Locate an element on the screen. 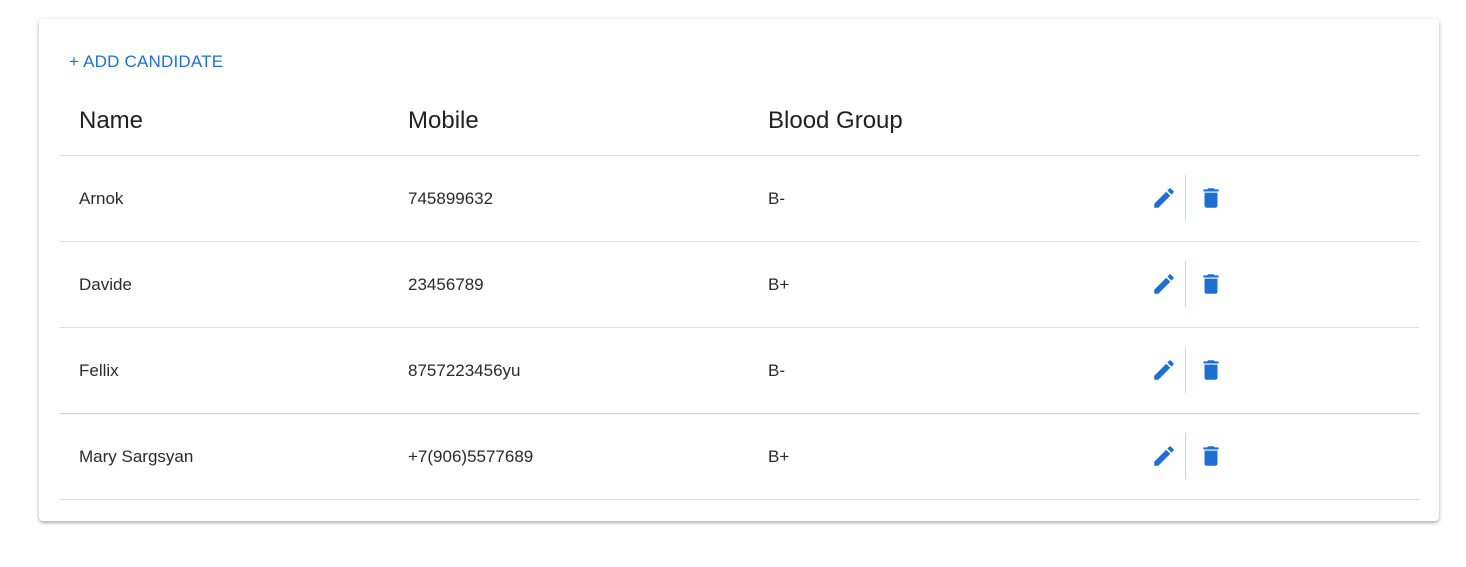 This screenshot has height=567, width=1466. add-candidate-button: + ADD CANDIDATE is located at coordinates (146, 62).